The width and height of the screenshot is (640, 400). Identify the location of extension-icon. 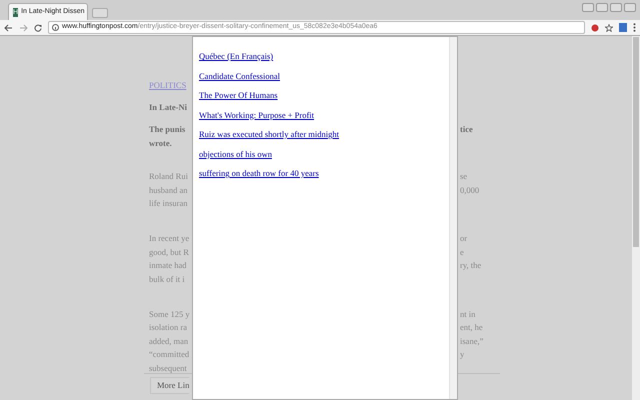
(595, 28).